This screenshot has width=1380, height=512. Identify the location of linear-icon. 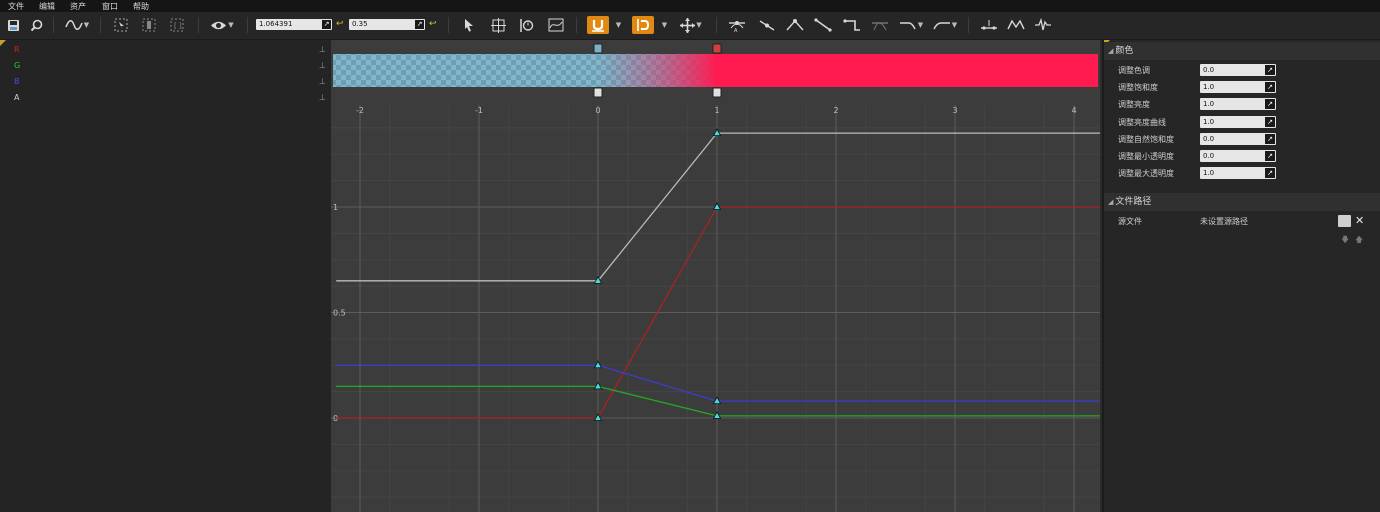
(823, 25).